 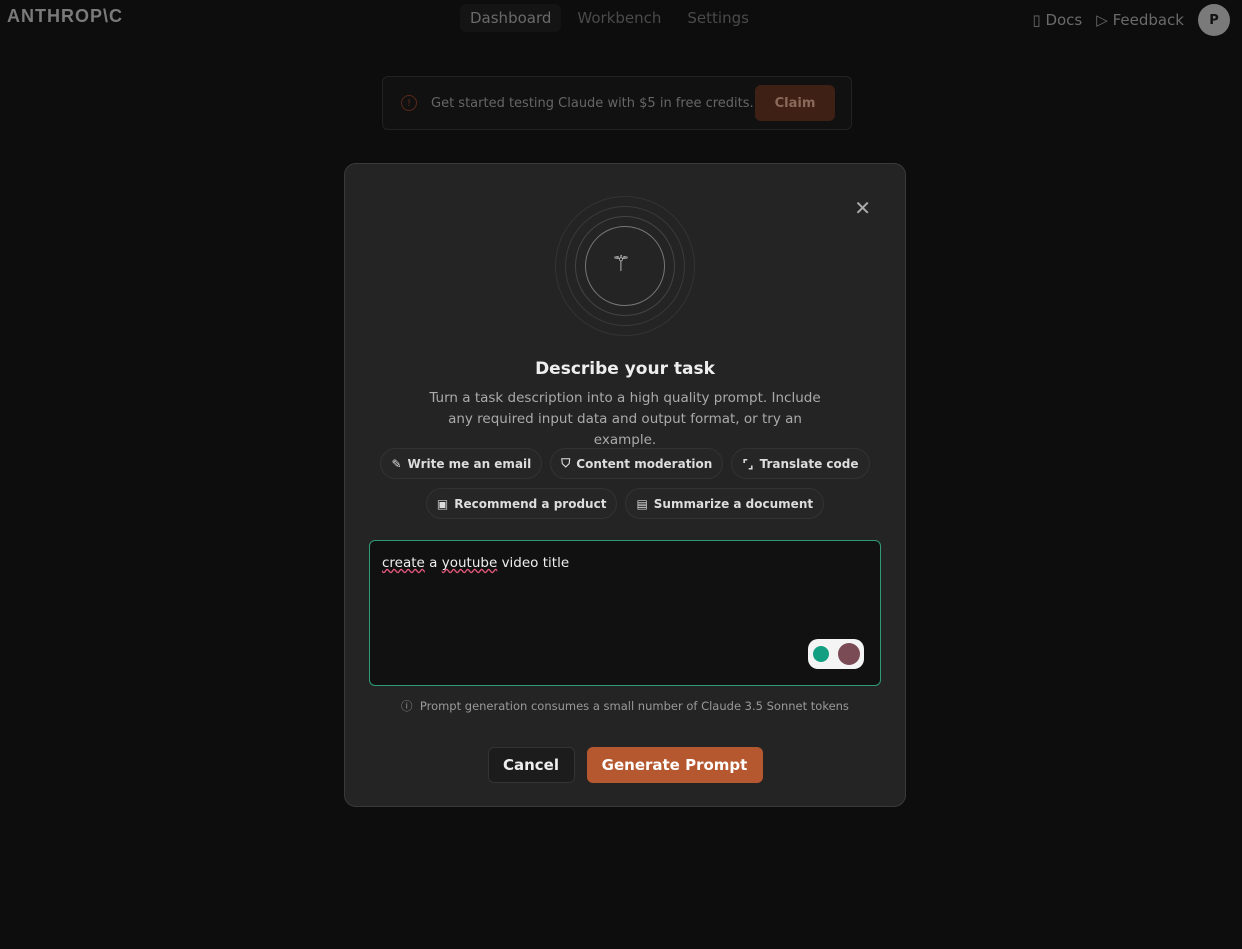 I want to click on nav-workbench: Workbench, so click(x=619, y=18).